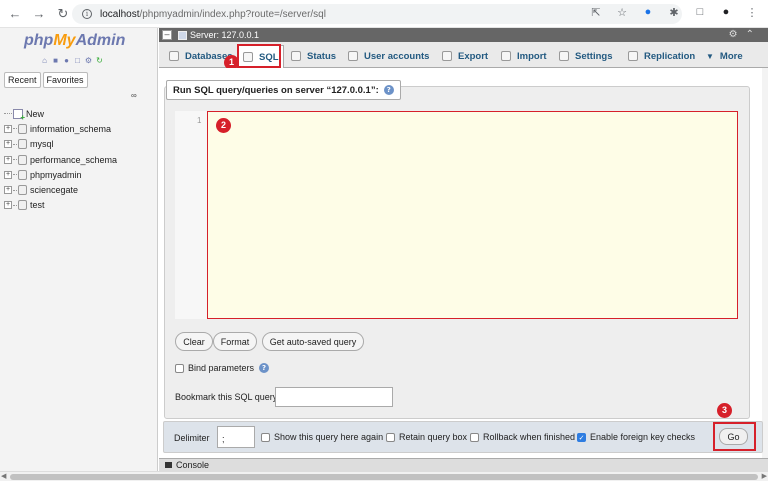 The width and height of the screenshot is (768, 481). I want to click on database-item: + phpmyadmin, so click(60, 174).